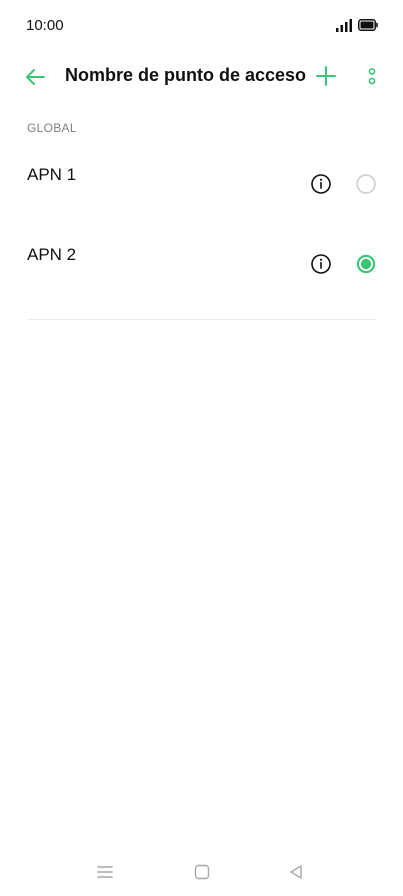  I want to click on app-bar: Nombre de punto de acceso, so click(201, 77).